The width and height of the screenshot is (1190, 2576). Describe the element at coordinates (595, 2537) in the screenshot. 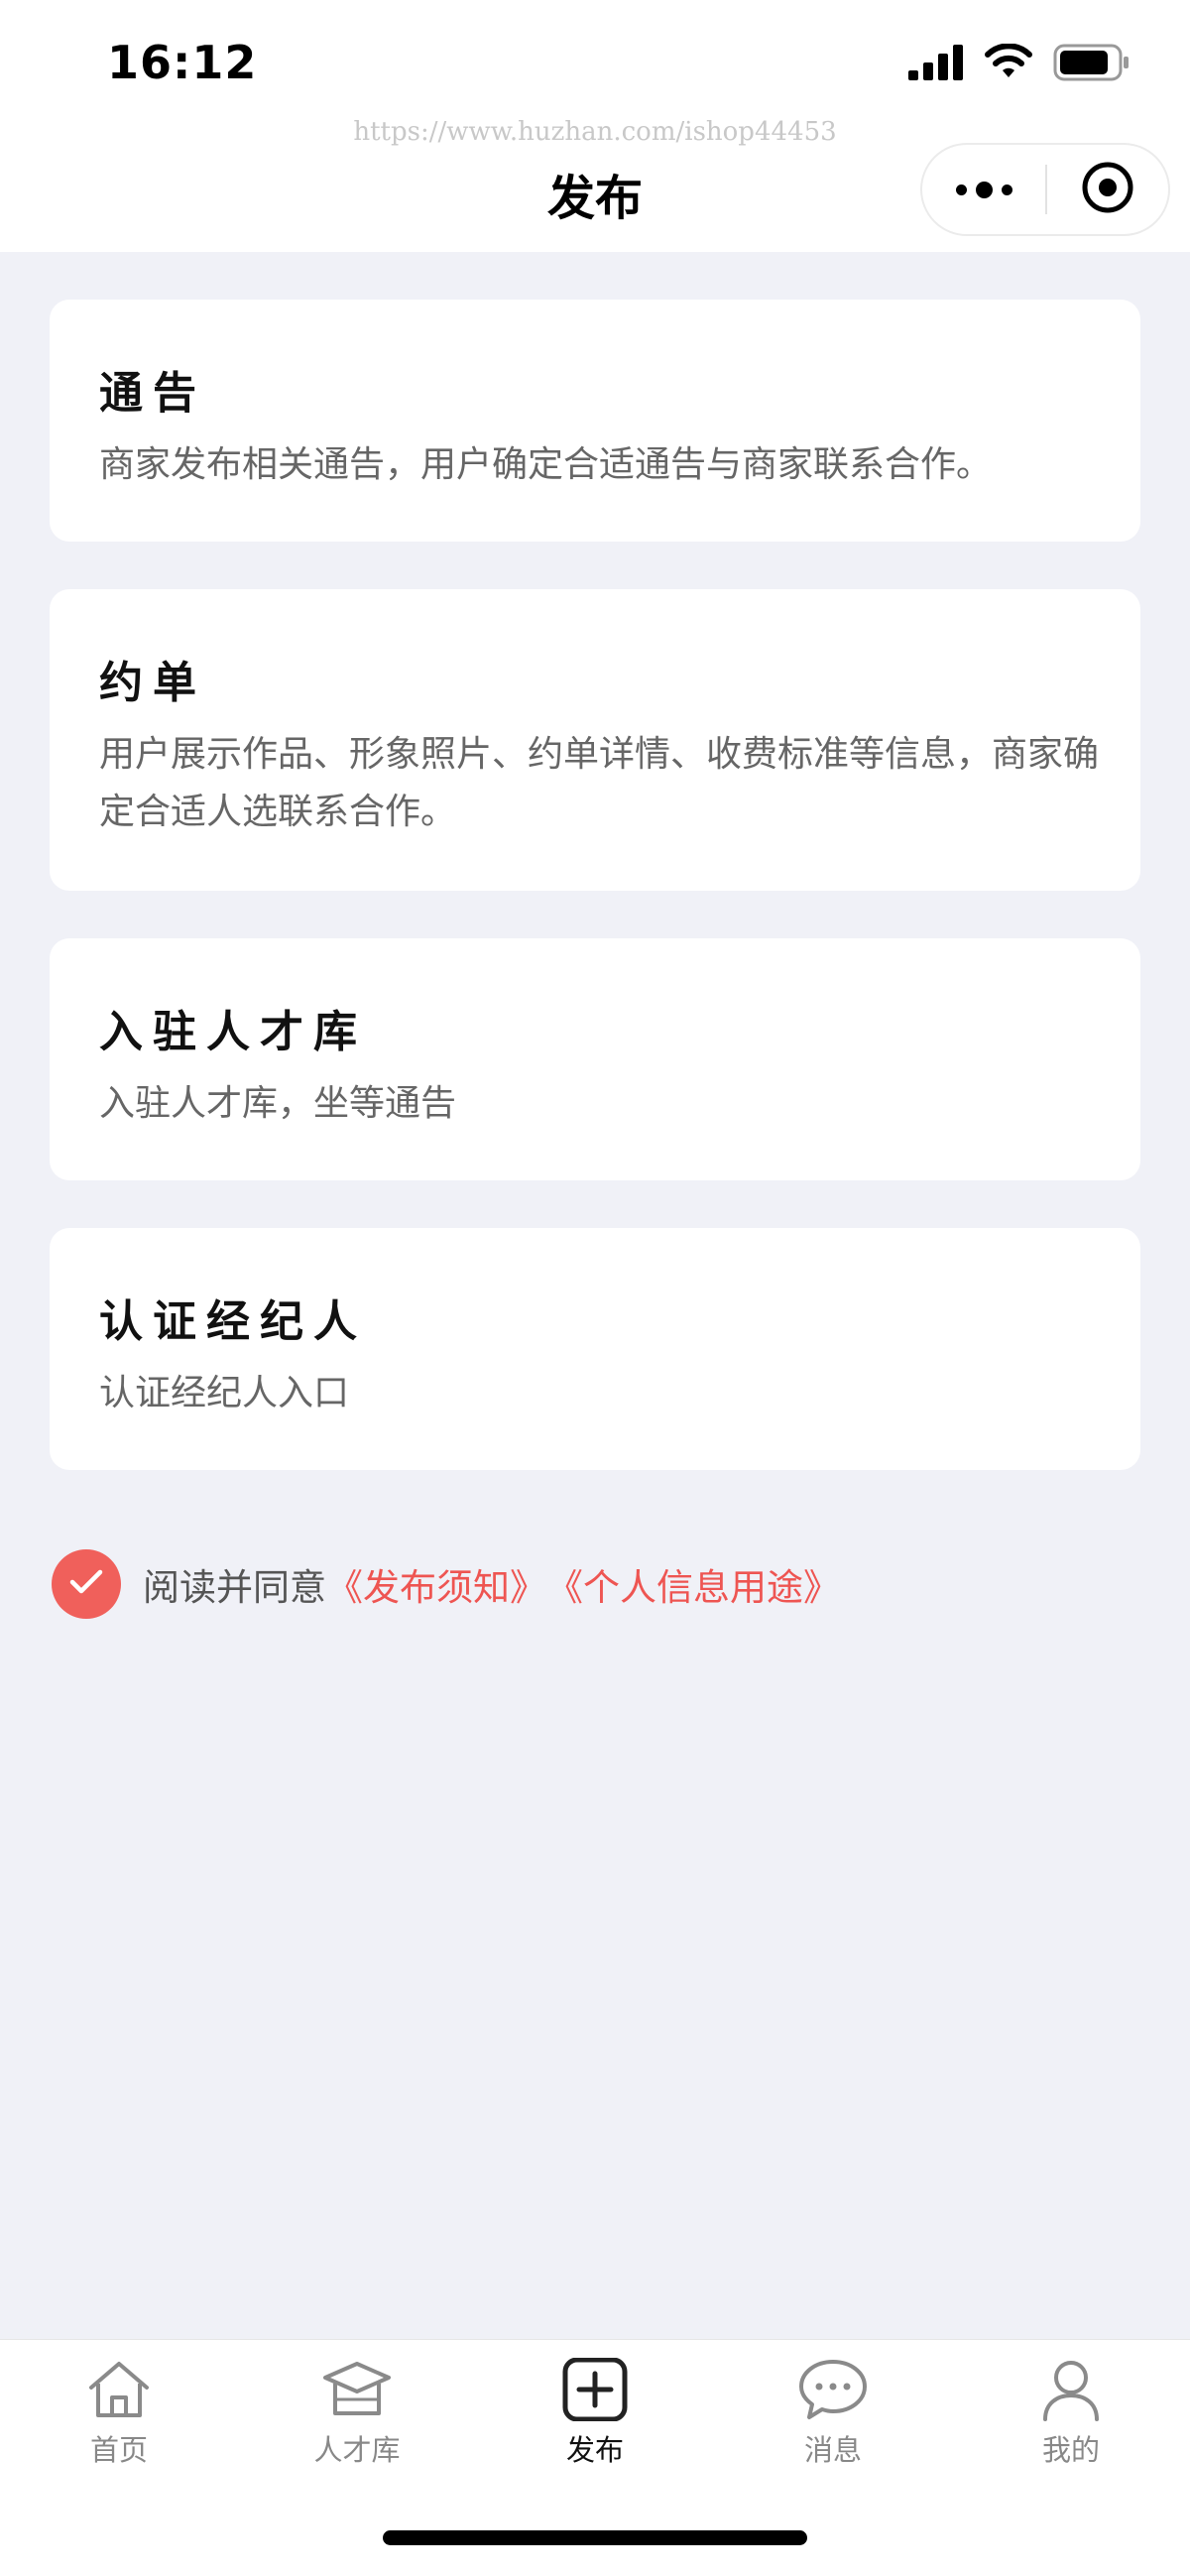

I see `home-indicator` at that location.